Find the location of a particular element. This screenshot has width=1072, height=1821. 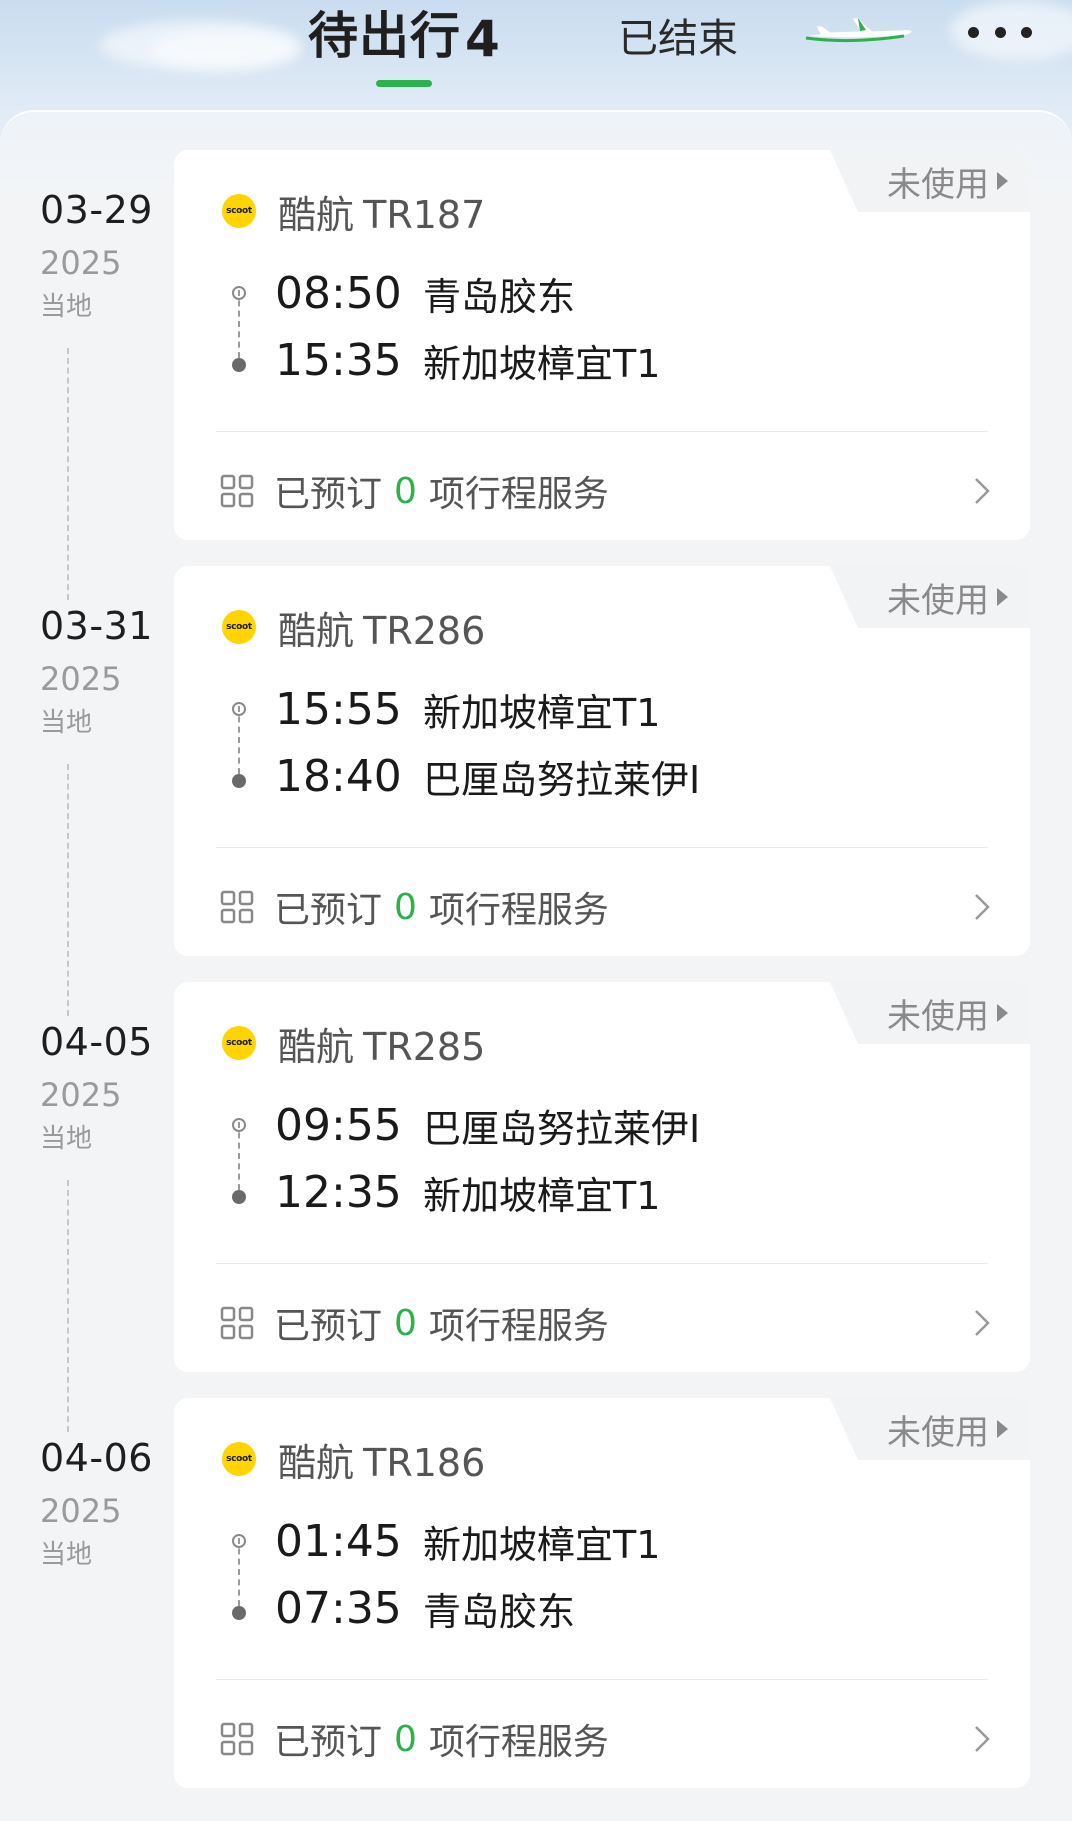

departure-time: 08:50 is located at coordinates (338, 293).